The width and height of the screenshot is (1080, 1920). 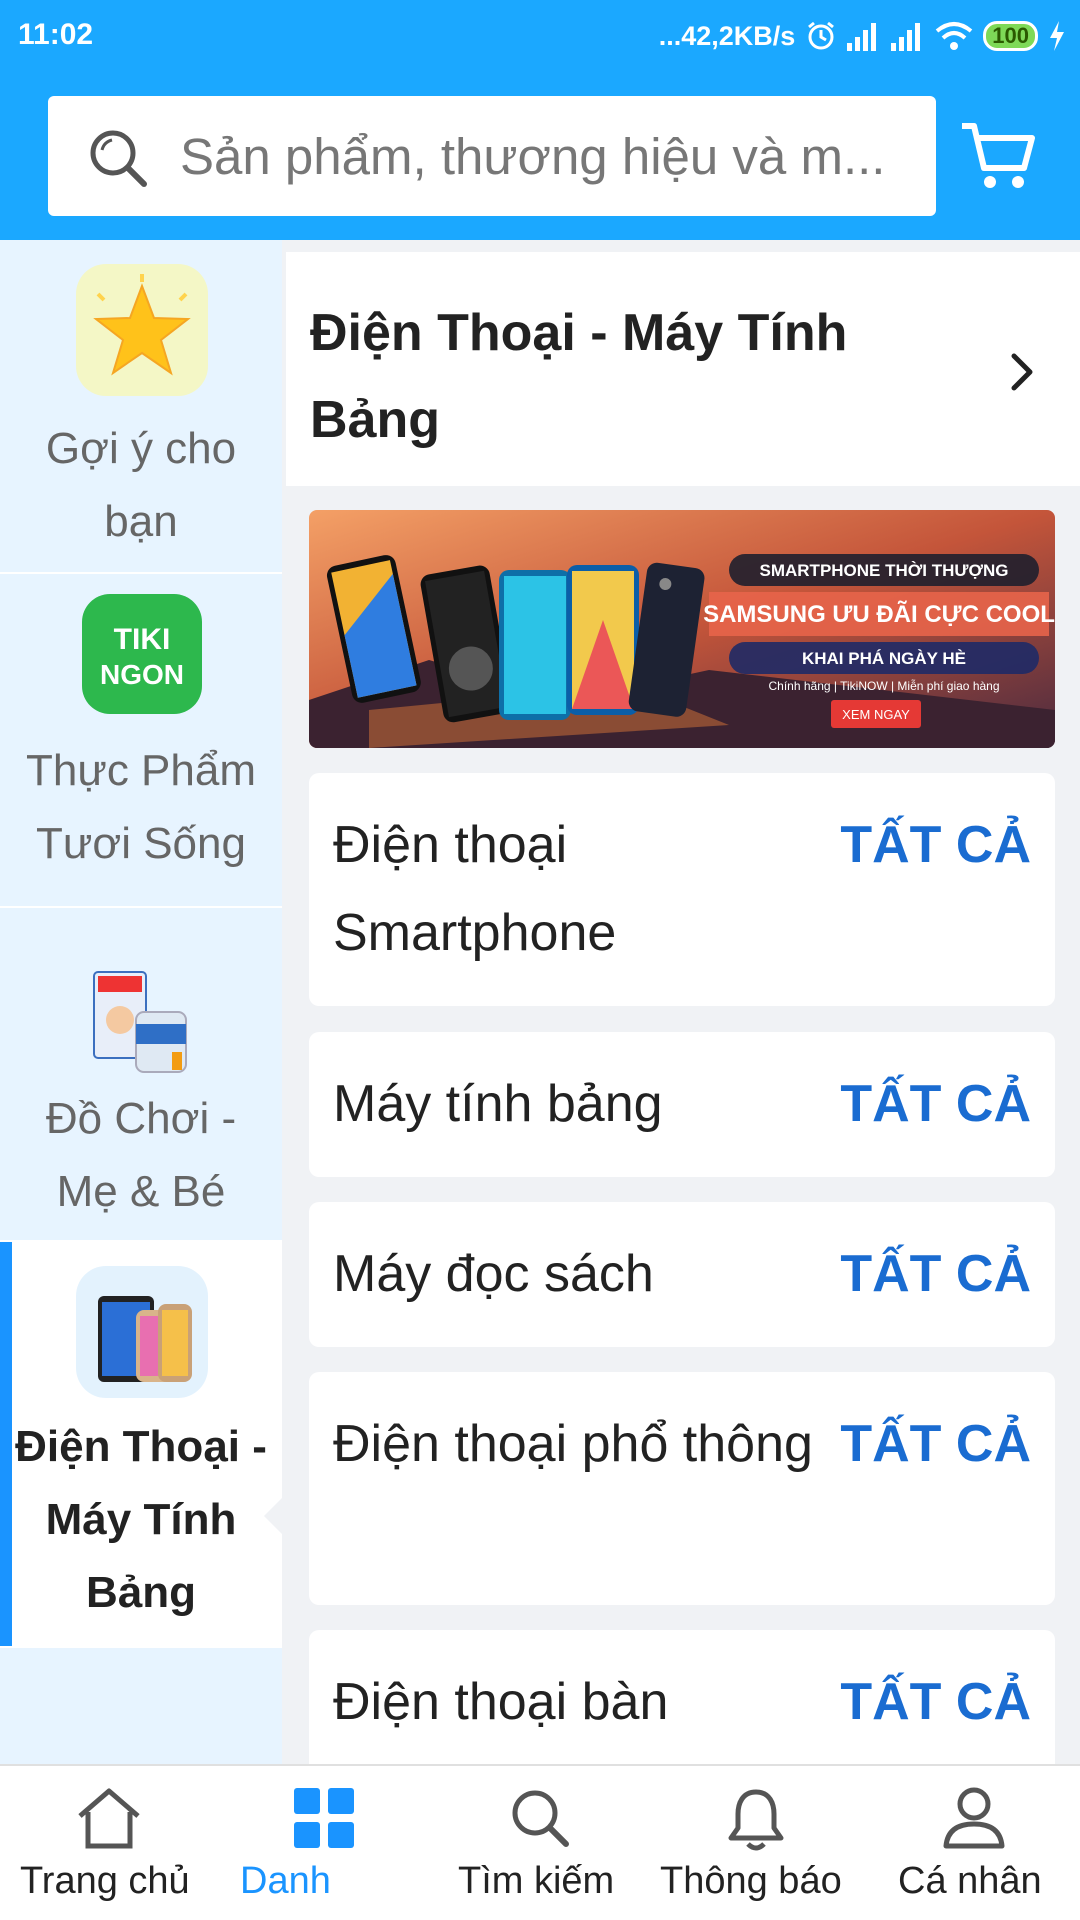 What do you see at coordinates (540, 36) in the screenshot?
I see `status-bar: 11:02 ...42,2KB/s 100` at bounding box center [540, 36].